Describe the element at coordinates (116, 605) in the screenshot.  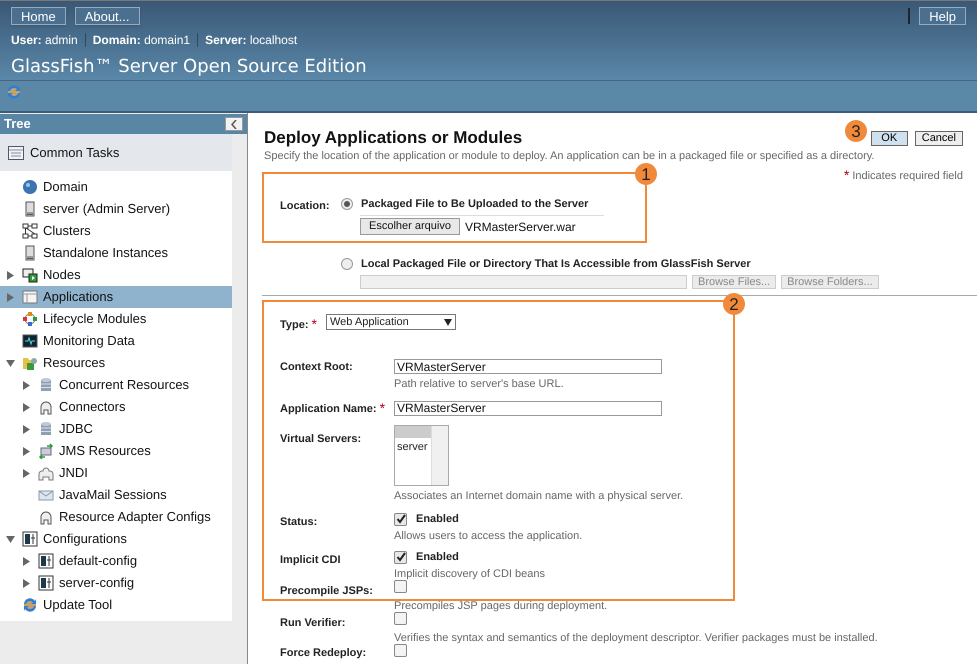
I see `tree-item: Update Tool` at that location.